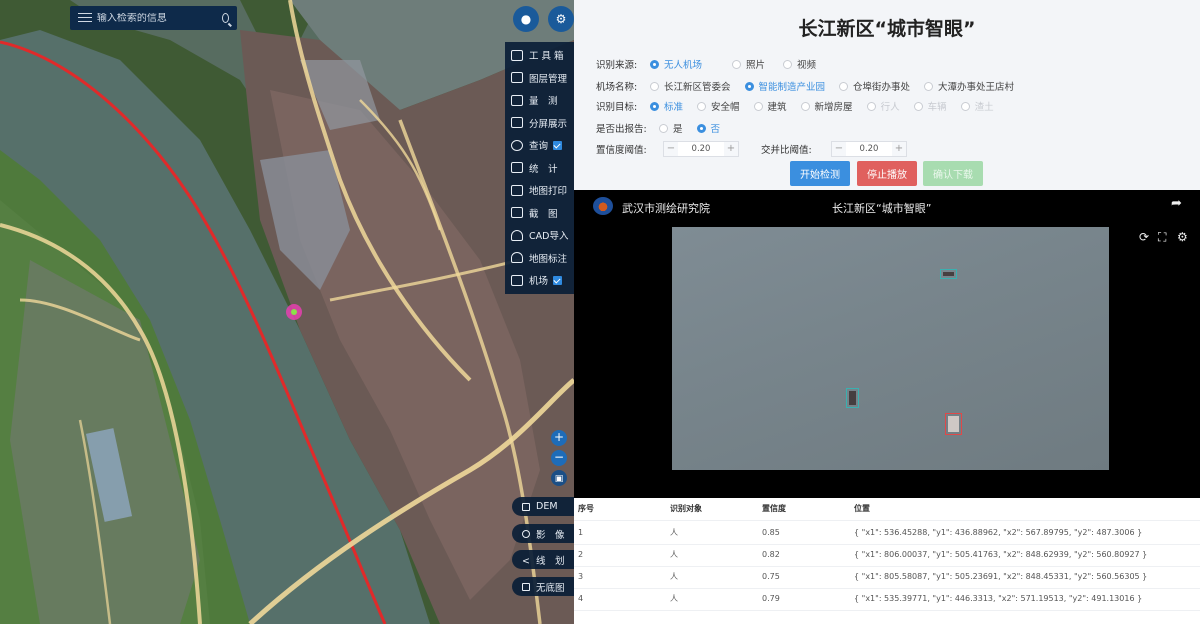 Image resolution: width=1200 pixels, height=624 pixels. What do you see at coordinates (713, 64) in the screenshot?
I see `source-row: 识别来源: 无人机场 照片 视频` at bounding box center [713, 64].